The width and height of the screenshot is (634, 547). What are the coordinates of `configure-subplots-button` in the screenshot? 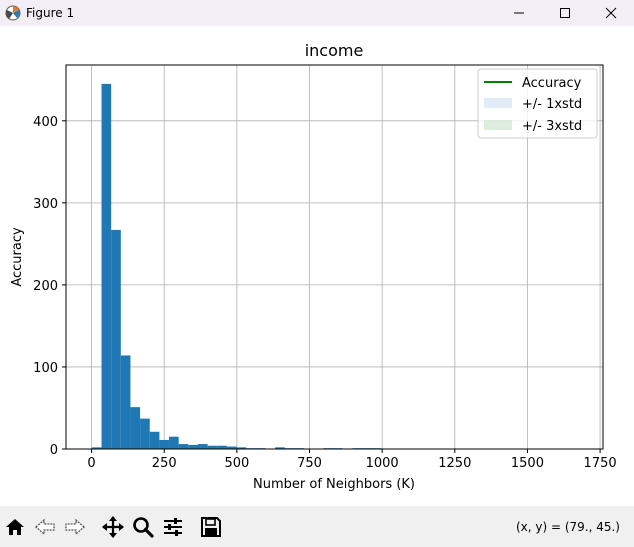 It's located at (173, 527).